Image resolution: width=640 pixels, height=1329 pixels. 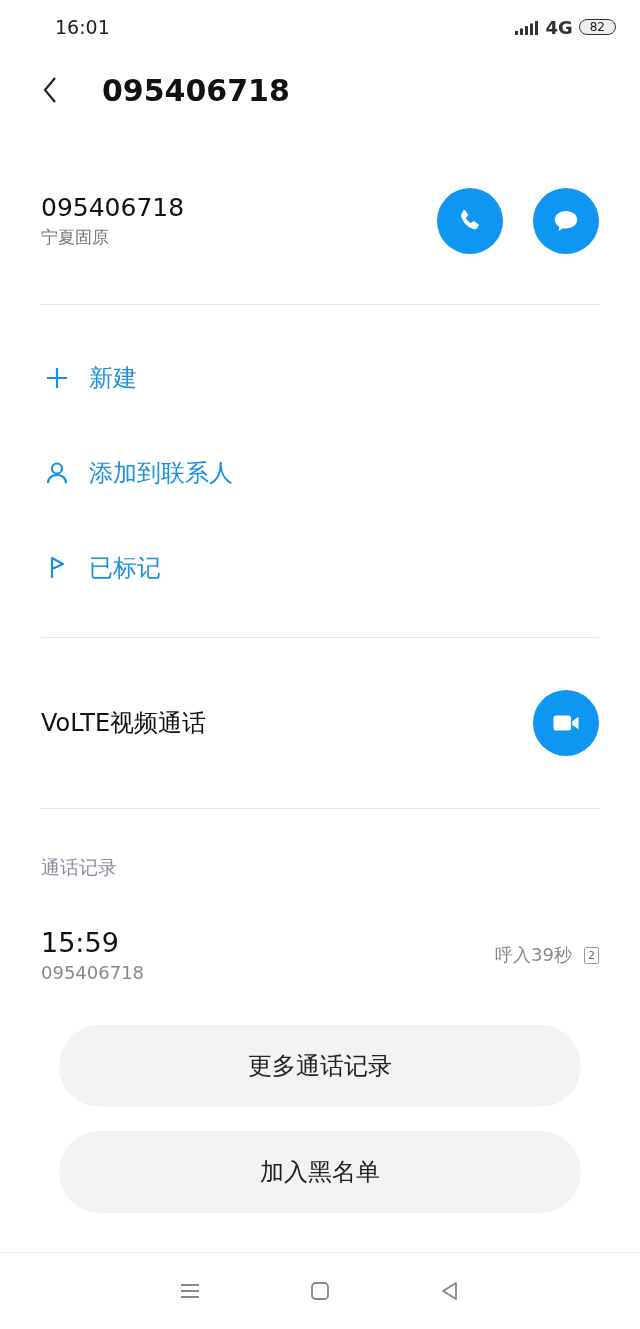 What do you see at coordinates (190, 1291) in the screenshot?
I see `menu-icon` at bounding box center [190, 1291].